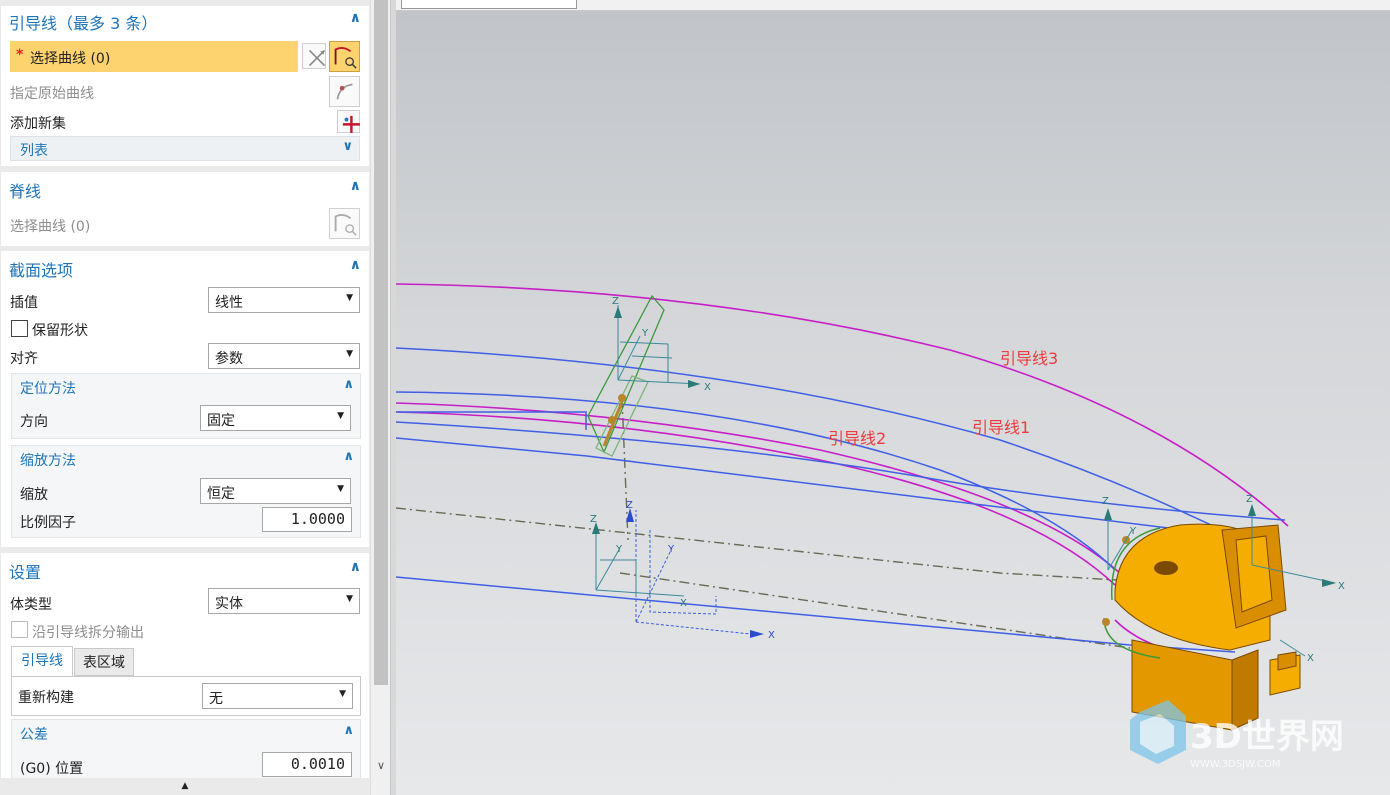  What do you see at coordinates (70, 59) in the screenshot?
I see `select-curve-label: 选择曲线 (0)` at bounding box center [70, 59].